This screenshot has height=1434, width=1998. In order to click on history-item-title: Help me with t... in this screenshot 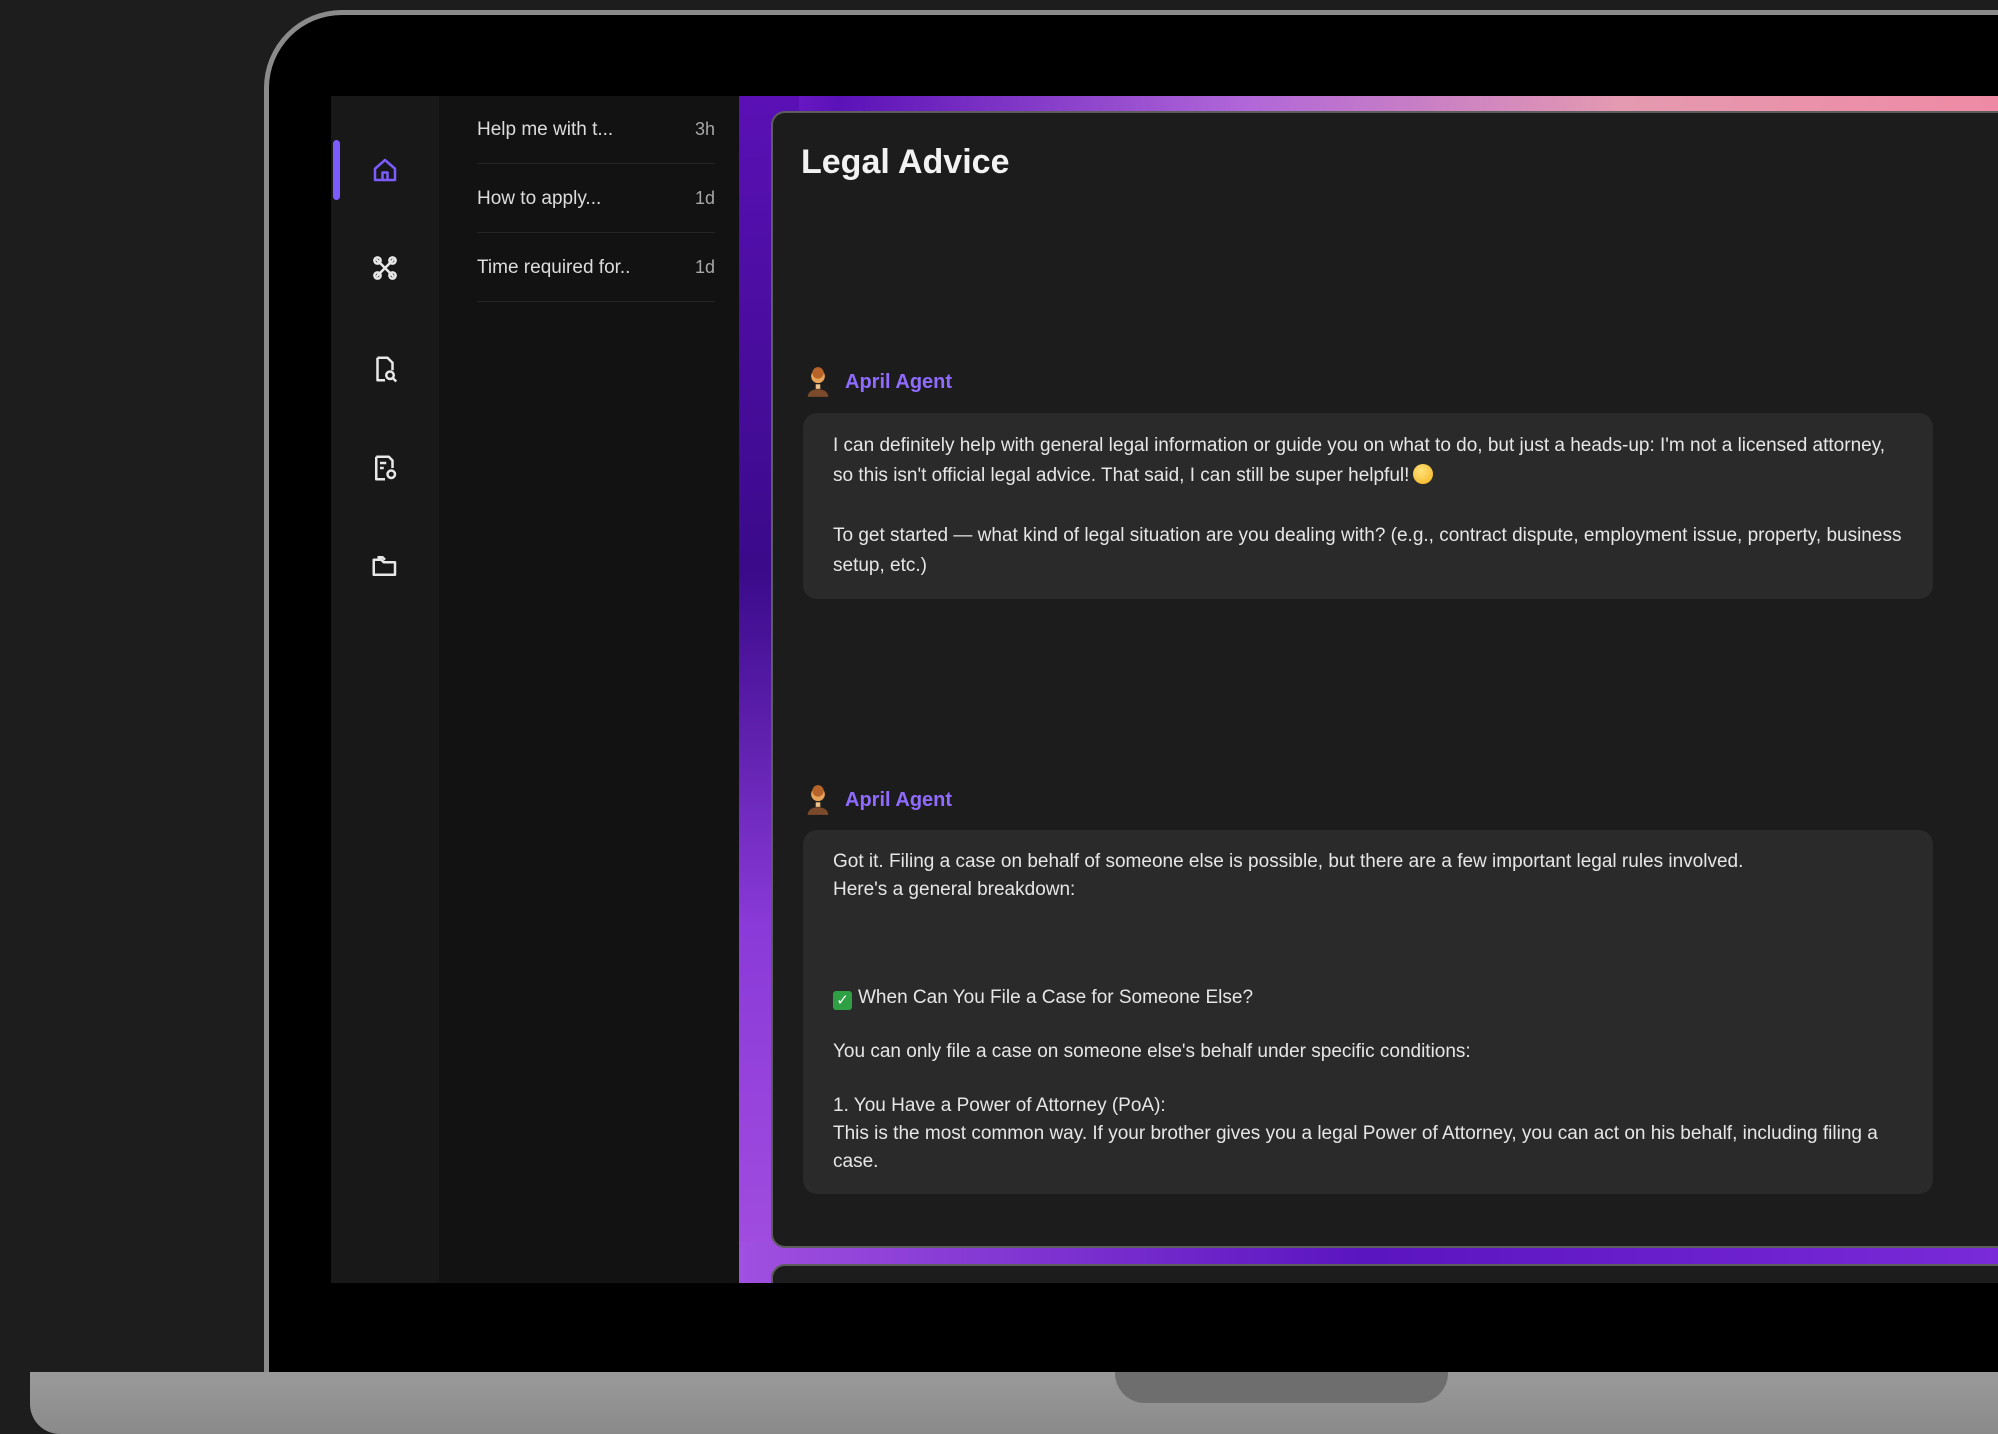, I will do `click(545, 129)`.